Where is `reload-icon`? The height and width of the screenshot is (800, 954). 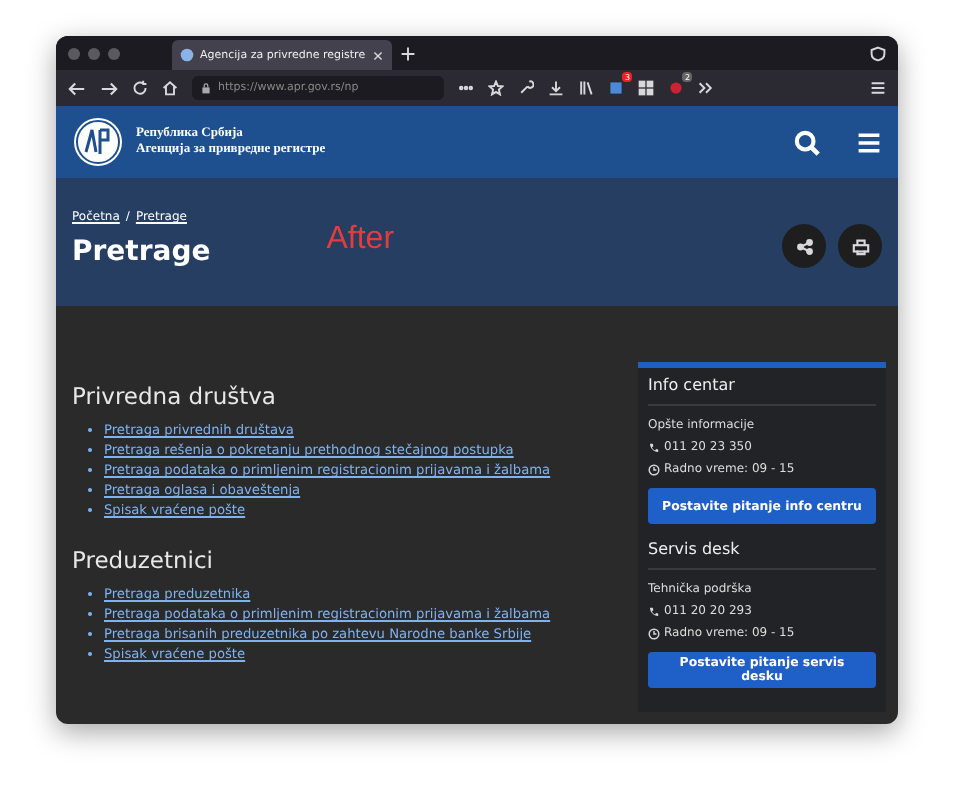 reload-icon is located at coordinates (140, 88).